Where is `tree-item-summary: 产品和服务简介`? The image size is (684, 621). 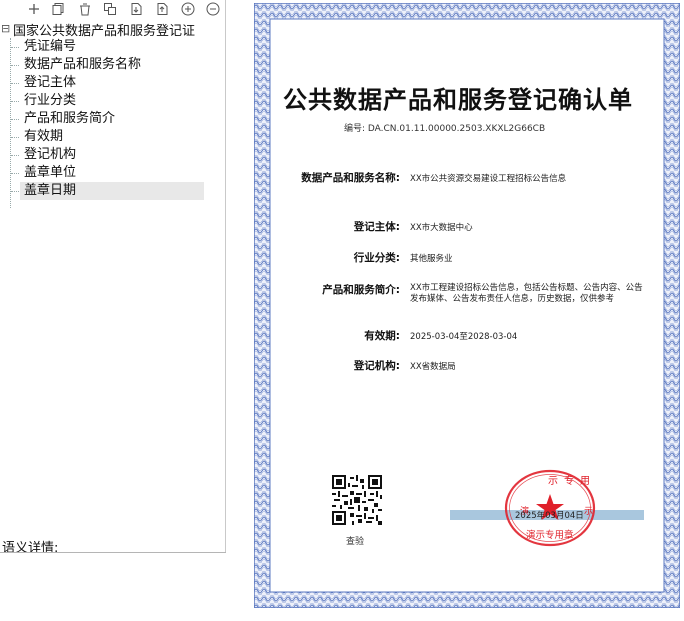 tree-item-summary: 产品和服务简介 is located at coordinates (112, 119).